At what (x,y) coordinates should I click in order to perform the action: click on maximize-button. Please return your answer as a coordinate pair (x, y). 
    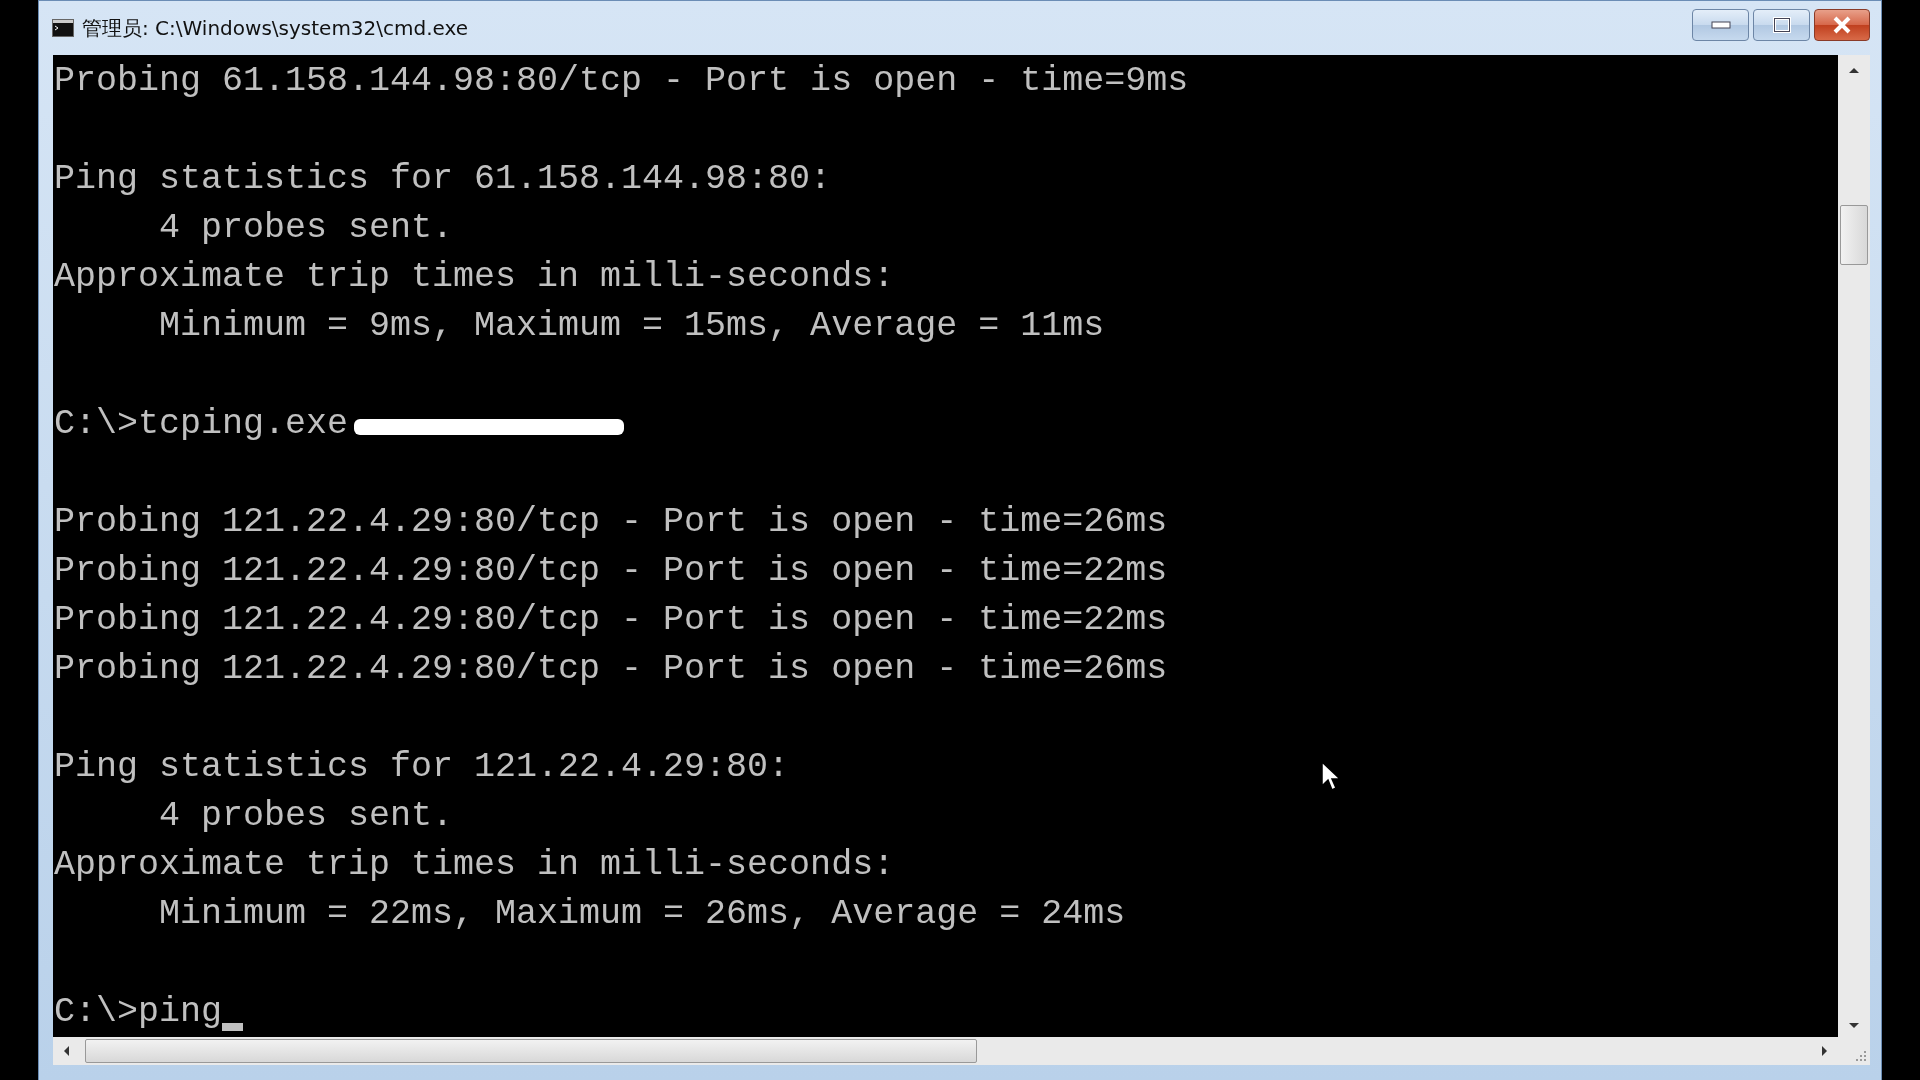
    Looking at the image, I should click on (1781, 25).